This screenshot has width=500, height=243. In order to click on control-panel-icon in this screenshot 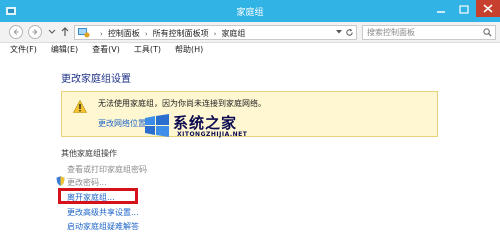, I will do `click(84, 33)`.